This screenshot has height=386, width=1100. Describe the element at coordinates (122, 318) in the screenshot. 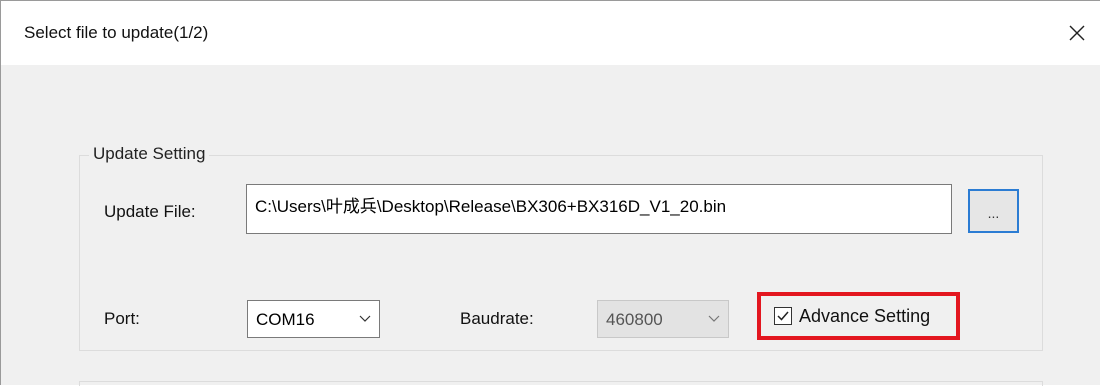

I see `port-label: Port:` at that location.